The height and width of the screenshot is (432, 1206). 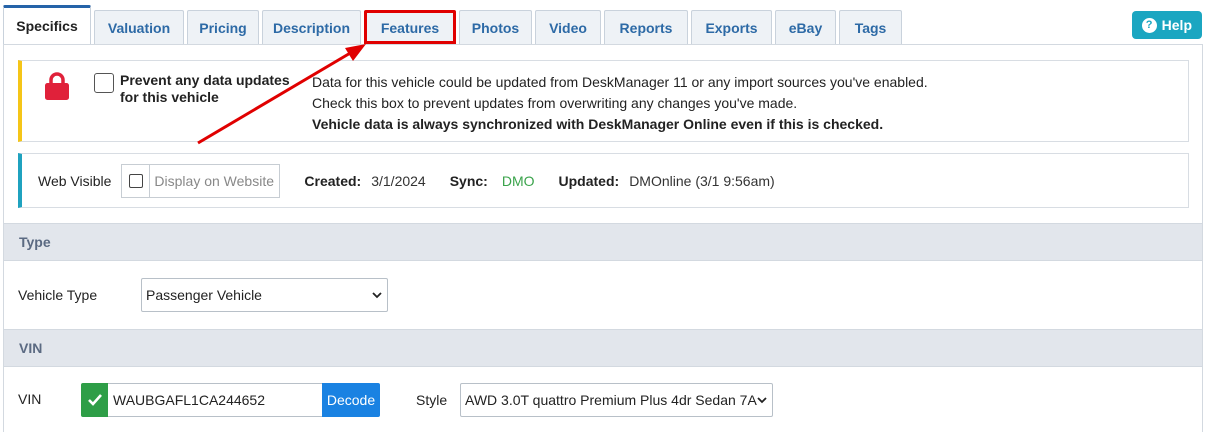 What do you see at coordinates (805, 27) in the screenshot?
I see `tab-ebay: eBay` at bounding box center [805, 27].